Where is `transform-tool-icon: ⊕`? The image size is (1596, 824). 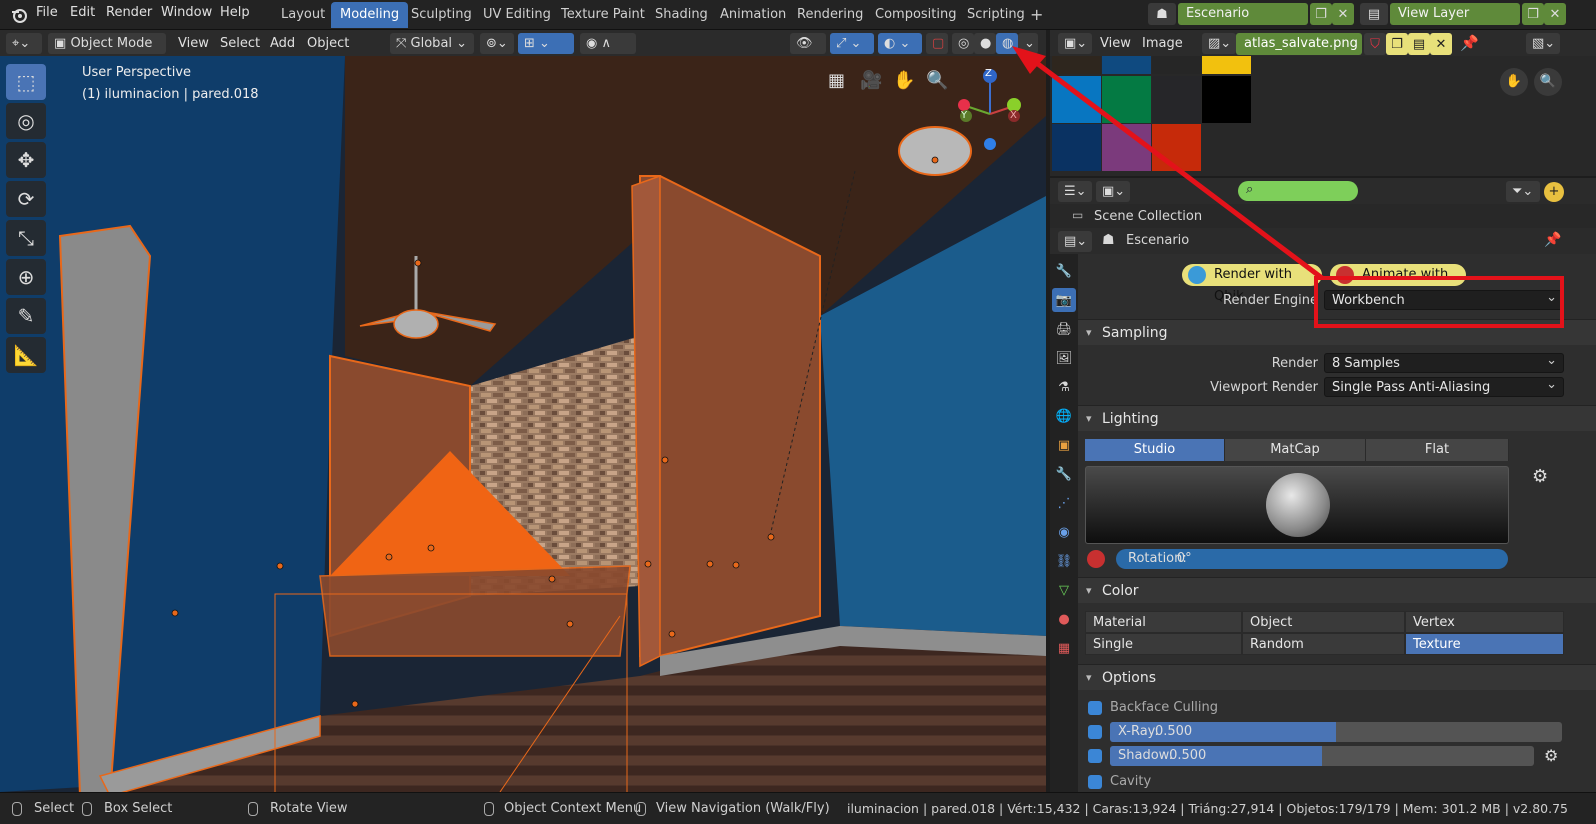 transform-tool-icon: ⊕ is located at coordinates (26, 277).